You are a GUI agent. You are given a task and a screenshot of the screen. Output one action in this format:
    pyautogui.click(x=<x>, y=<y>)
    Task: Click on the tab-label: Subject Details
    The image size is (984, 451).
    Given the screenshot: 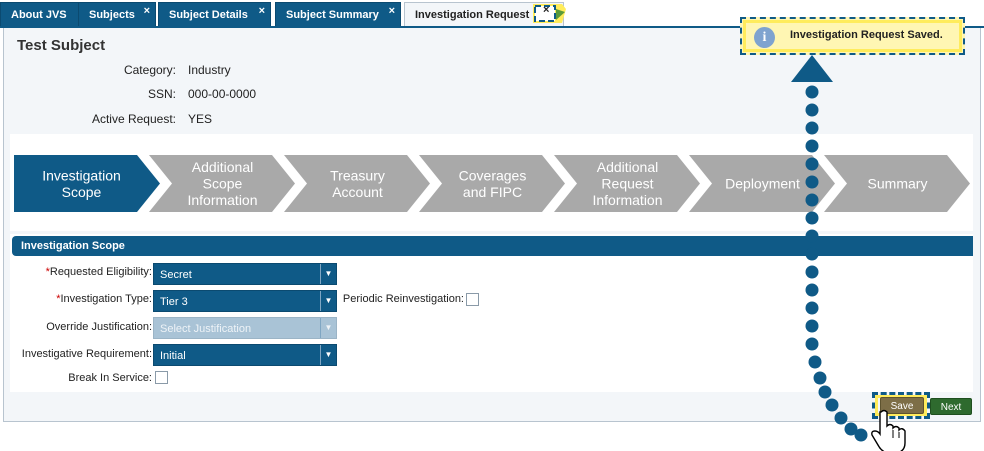 What is the action you would take?
    pyautogui.click(x=208, y=15)
    